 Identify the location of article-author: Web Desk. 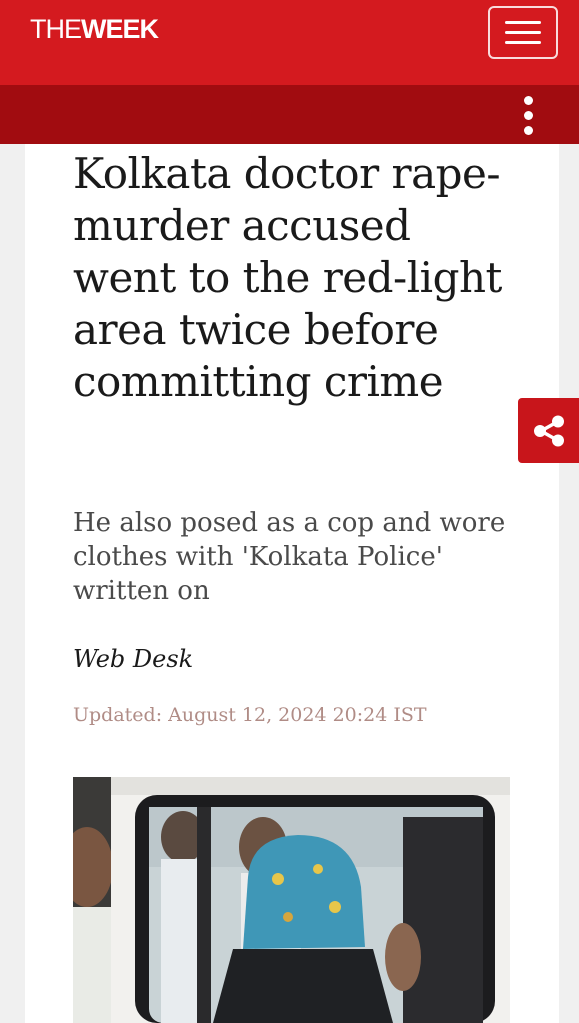
(133, 659).